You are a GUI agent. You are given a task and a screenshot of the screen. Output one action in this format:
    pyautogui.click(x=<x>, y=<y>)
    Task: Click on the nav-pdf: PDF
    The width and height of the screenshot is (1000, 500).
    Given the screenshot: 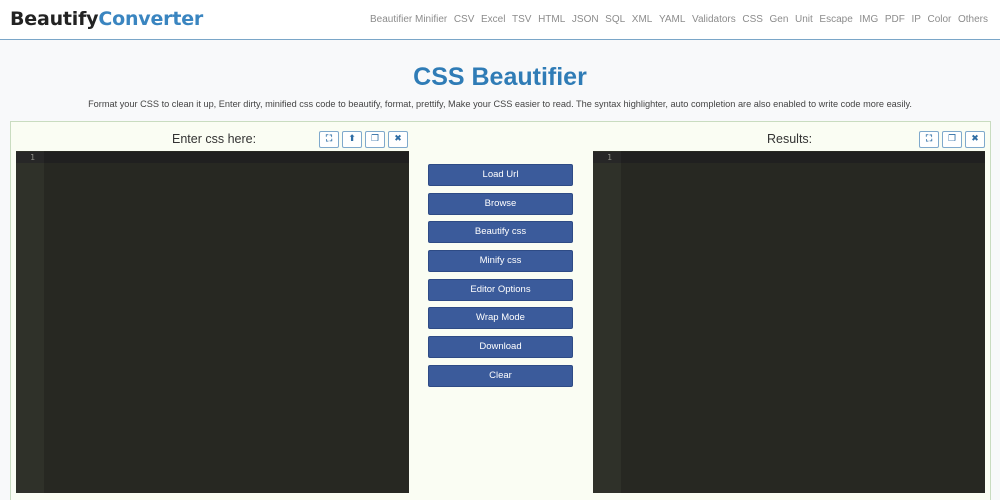 What is the action you would take?
    pyautogui.click(x=895, y=19)
    